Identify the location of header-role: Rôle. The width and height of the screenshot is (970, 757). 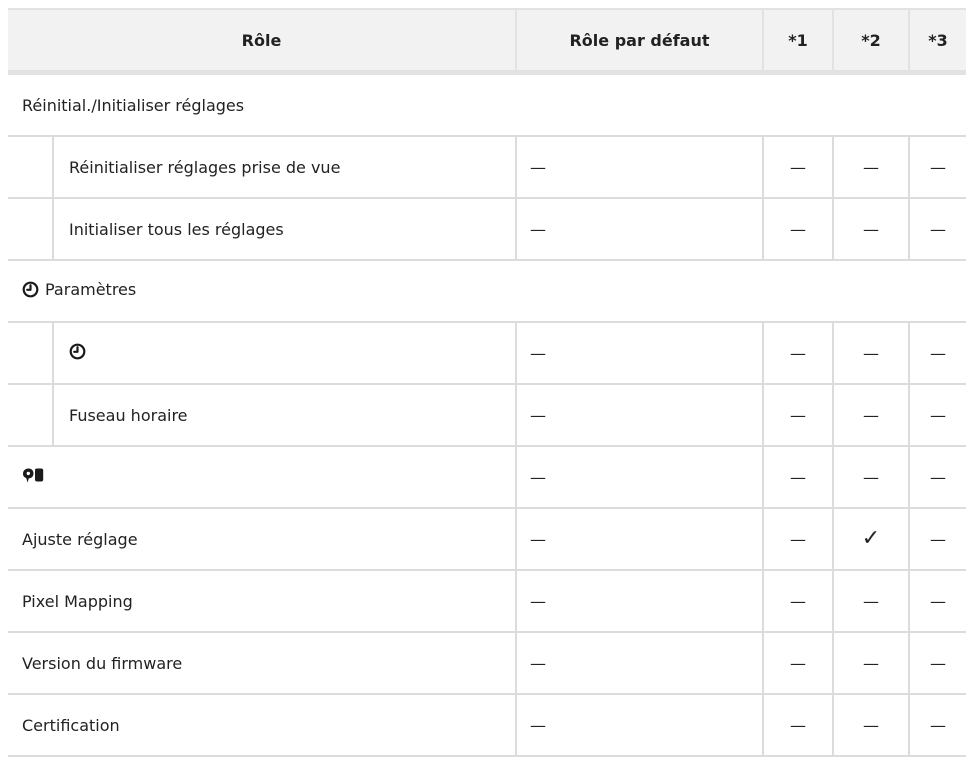
(262, 41).